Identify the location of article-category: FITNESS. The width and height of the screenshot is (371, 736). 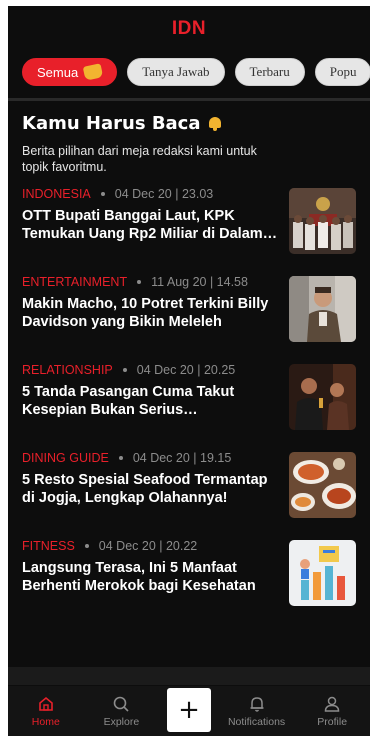
(48, 546).